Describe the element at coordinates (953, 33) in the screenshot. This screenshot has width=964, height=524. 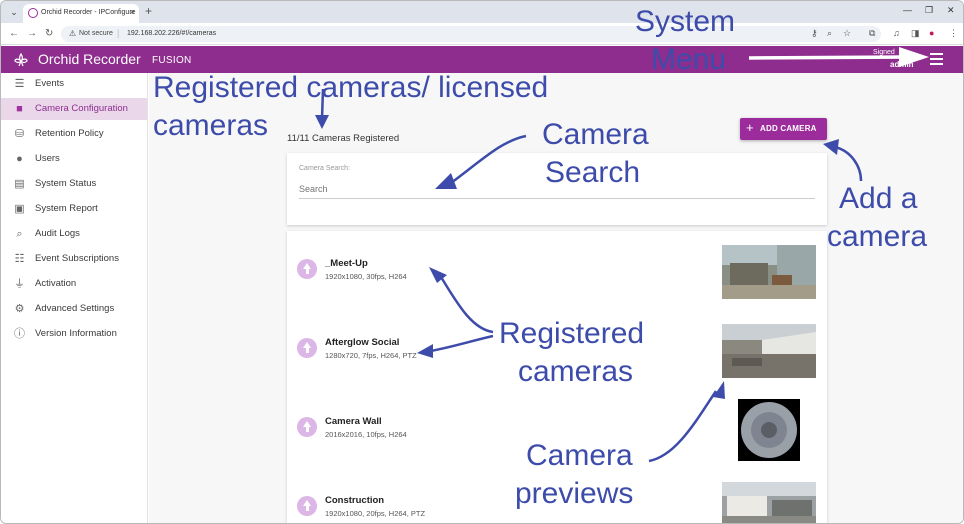
I see `browser-menu-icon: ⋮` at that location.